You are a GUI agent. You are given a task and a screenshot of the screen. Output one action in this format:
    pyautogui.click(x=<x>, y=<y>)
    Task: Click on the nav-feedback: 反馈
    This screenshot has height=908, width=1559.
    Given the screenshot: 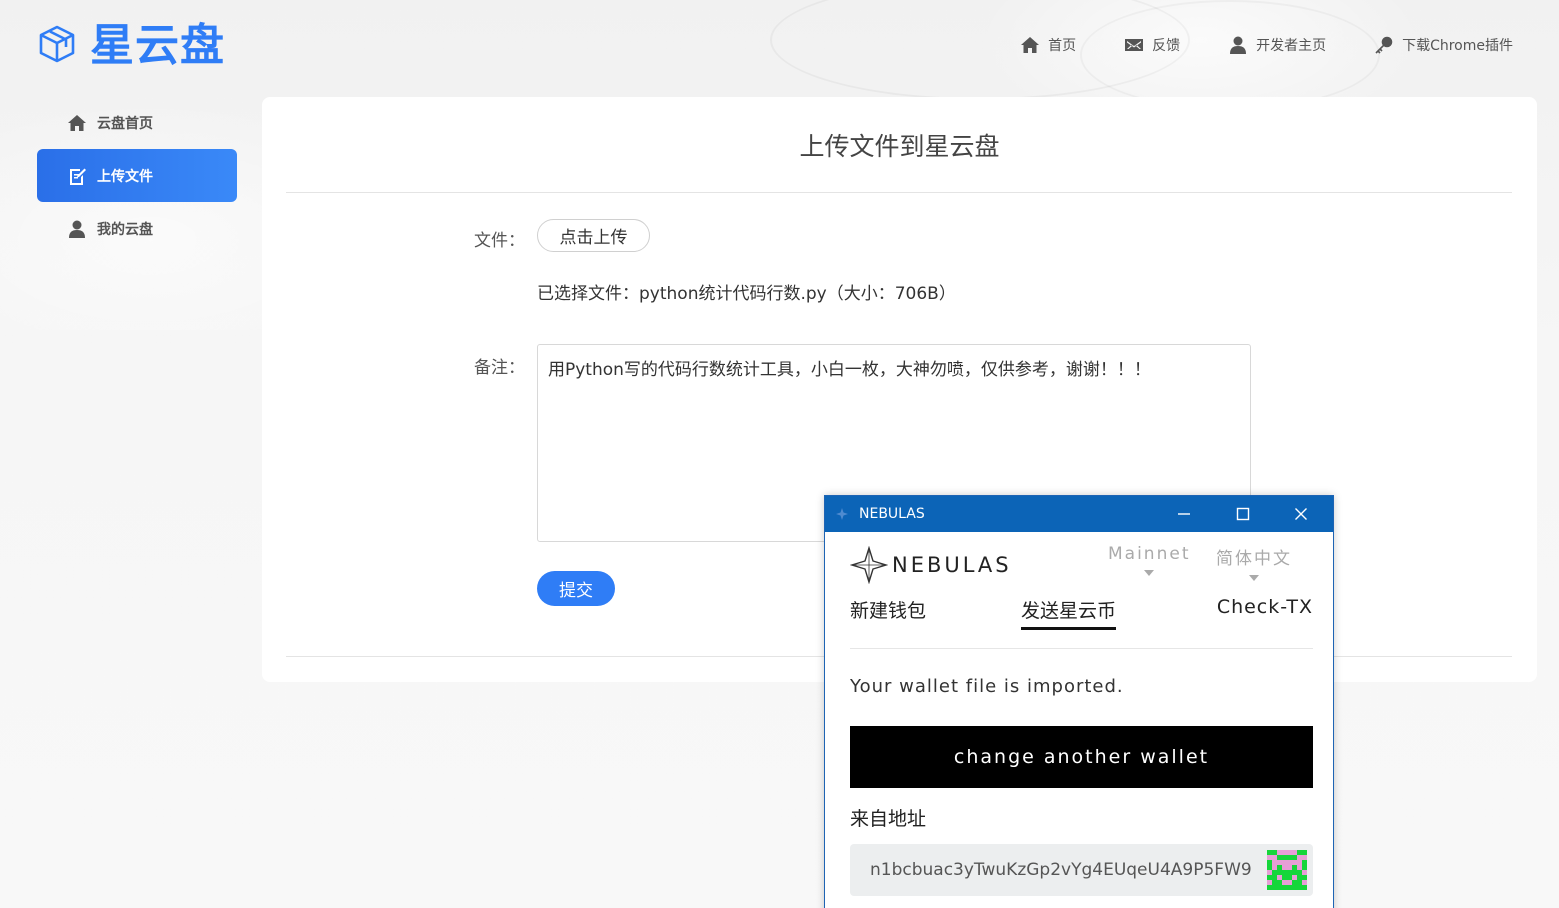 What is the action you would take?
    pyautogui.click(x=1152, y=45)
    